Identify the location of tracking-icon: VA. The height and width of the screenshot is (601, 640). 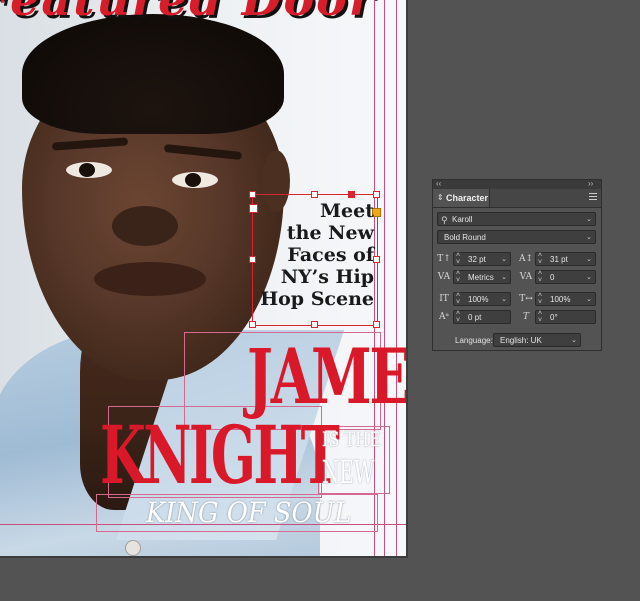
(526, 277).